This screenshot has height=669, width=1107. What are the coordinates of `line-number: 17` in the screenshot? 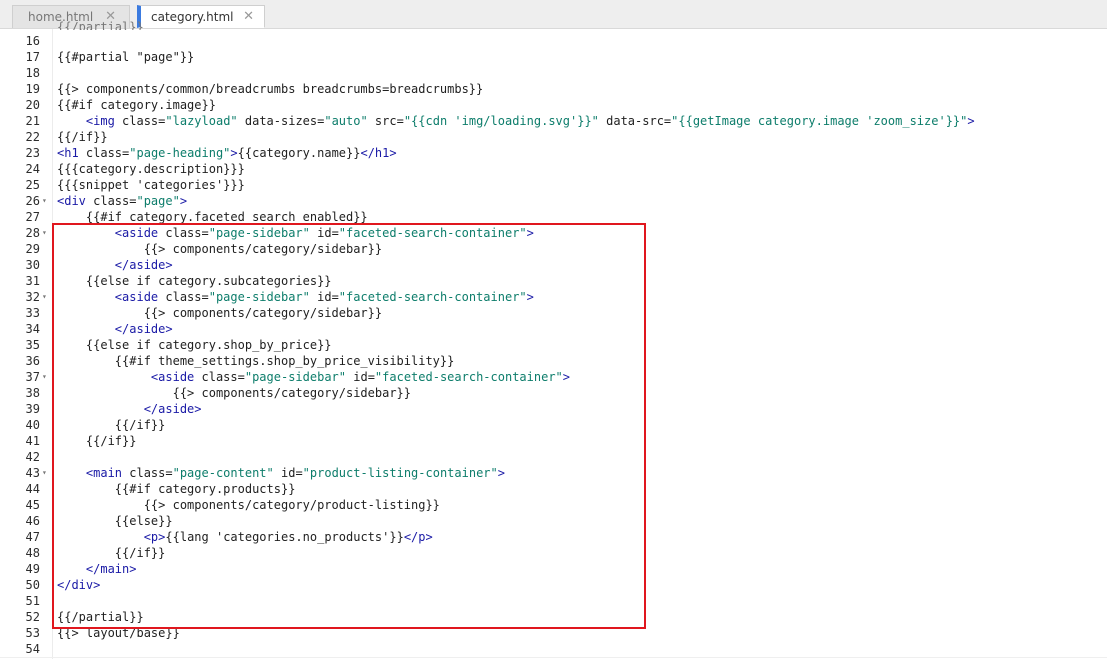 It's located at (32, 57).